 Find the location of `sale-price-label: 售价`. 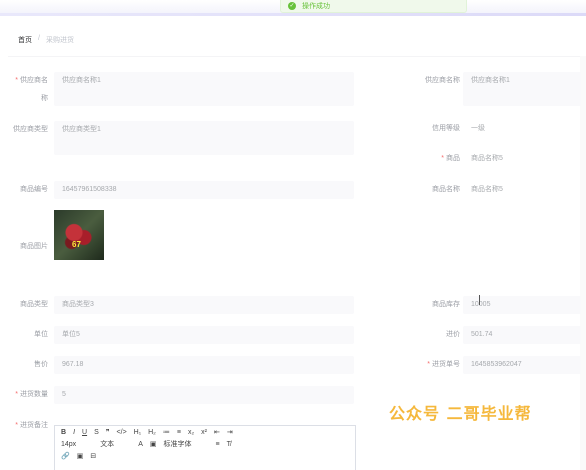

sale-price-label: 售价 is located at coordinates (41, 364).